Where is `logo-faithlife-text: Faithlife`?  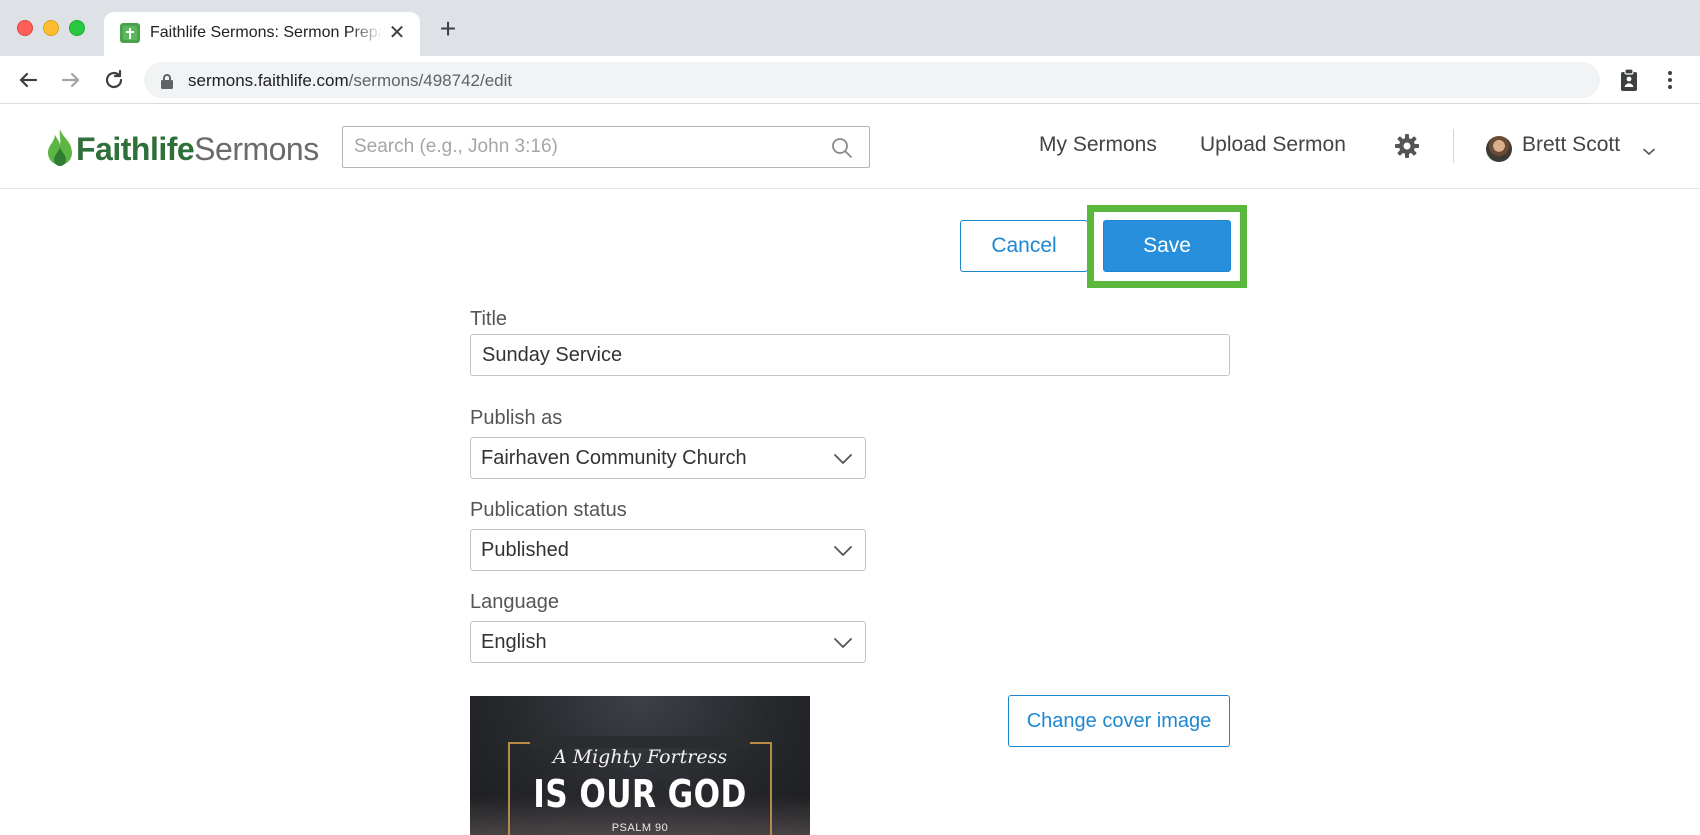 logo-faithlife-text: Faithlife is located at coordinates (135, 149).